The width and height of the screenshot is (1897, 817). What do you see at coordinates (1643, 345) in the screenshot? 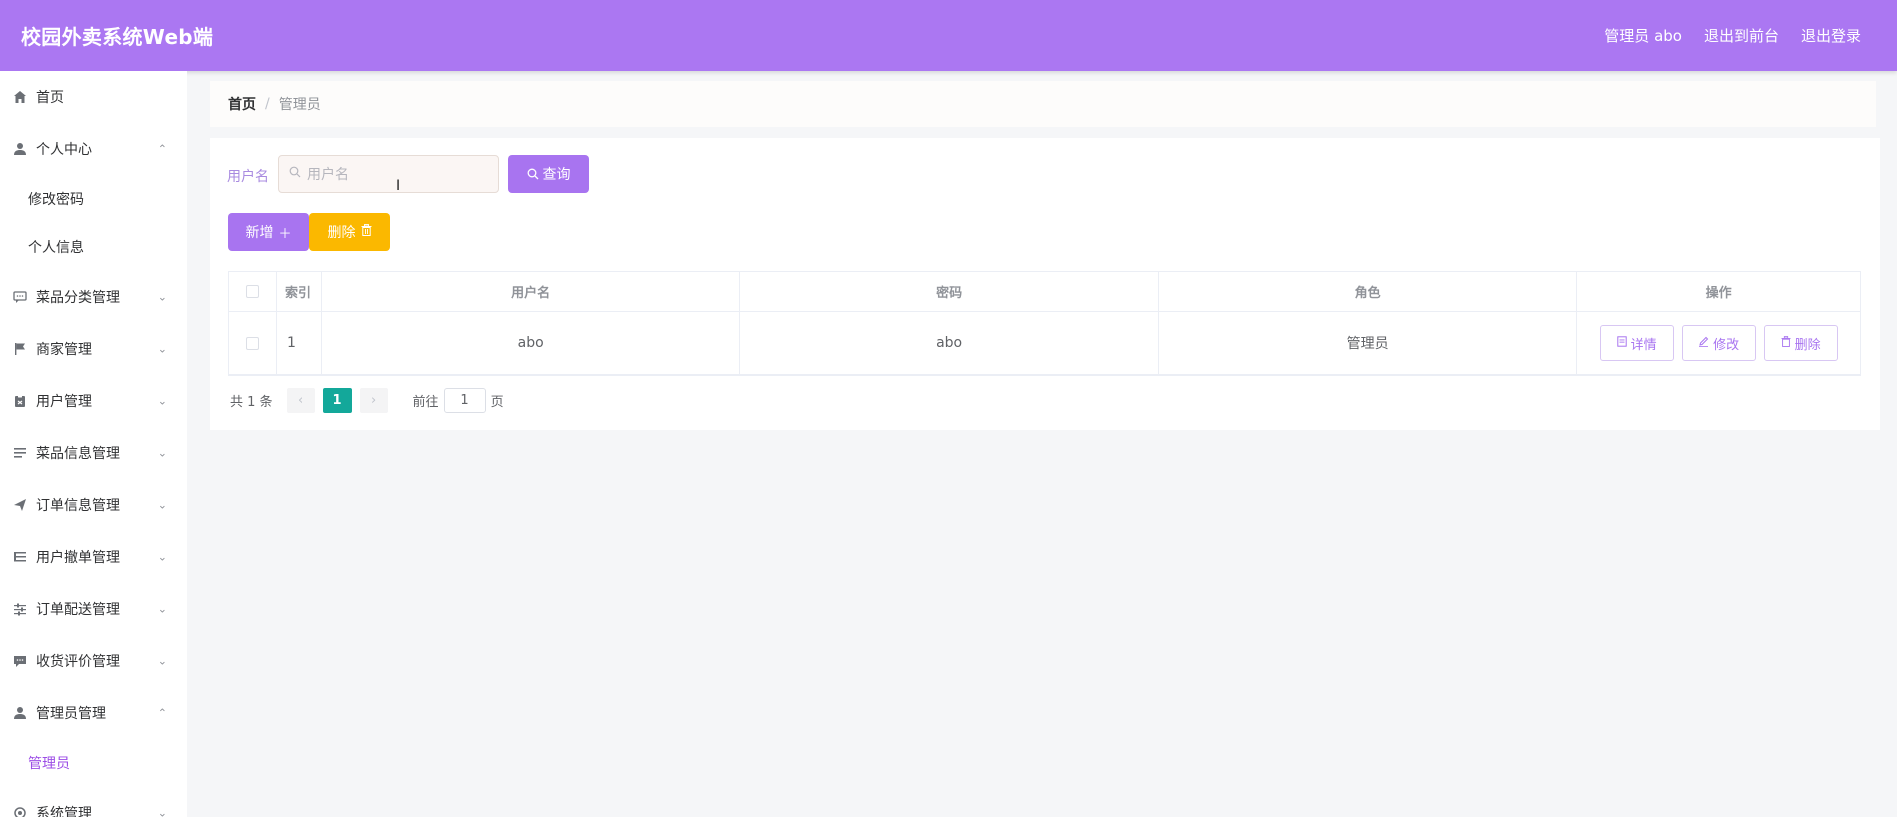
I see `detail-button-label: 详情` at bounding box center [1643, 345].